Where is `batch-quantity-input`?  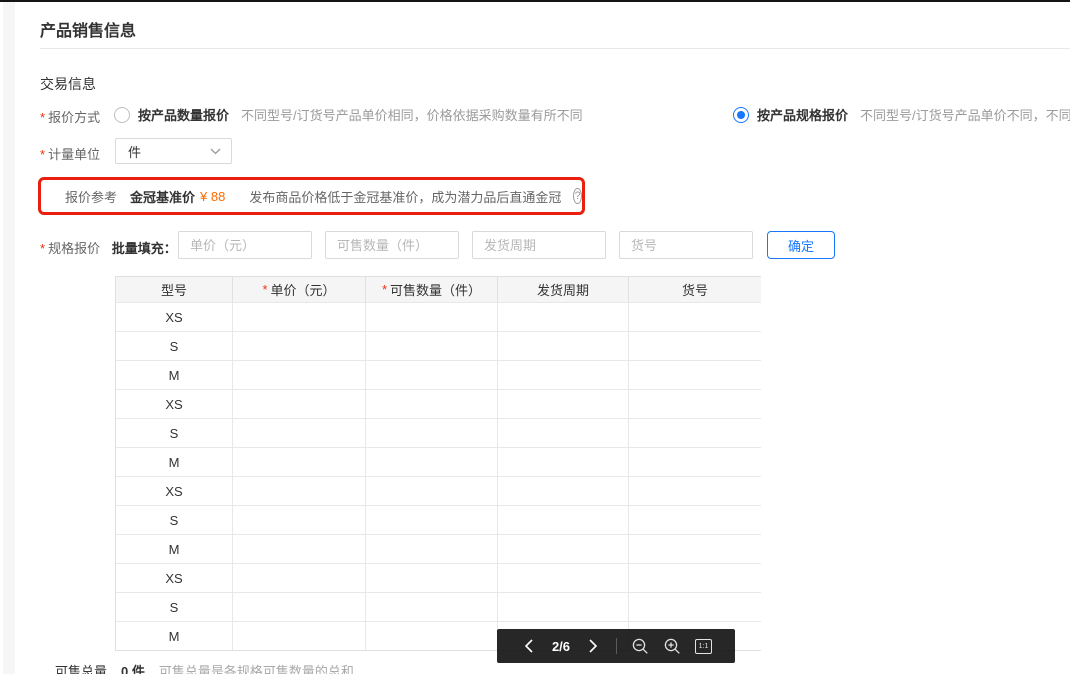
batch-quantity-input is located at coordinates (392, 245).